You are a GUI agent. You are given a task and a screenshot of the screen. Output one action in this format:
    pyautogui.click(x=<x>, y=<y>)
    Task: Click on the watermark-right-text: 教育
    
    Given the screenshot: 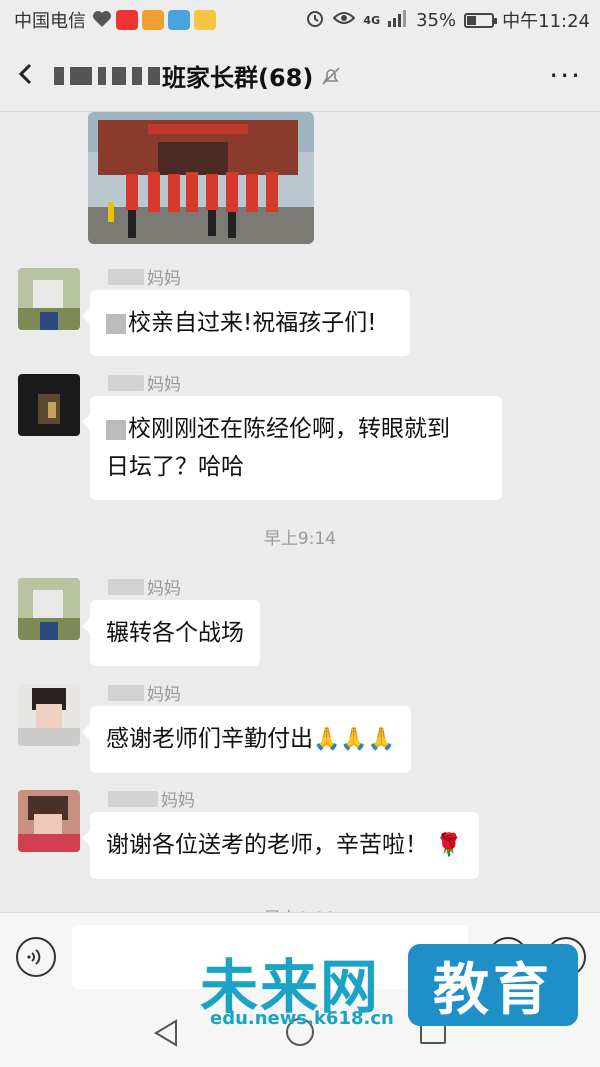 What is the action you would take?
    pyautogui.click(x=493, y=985)
    